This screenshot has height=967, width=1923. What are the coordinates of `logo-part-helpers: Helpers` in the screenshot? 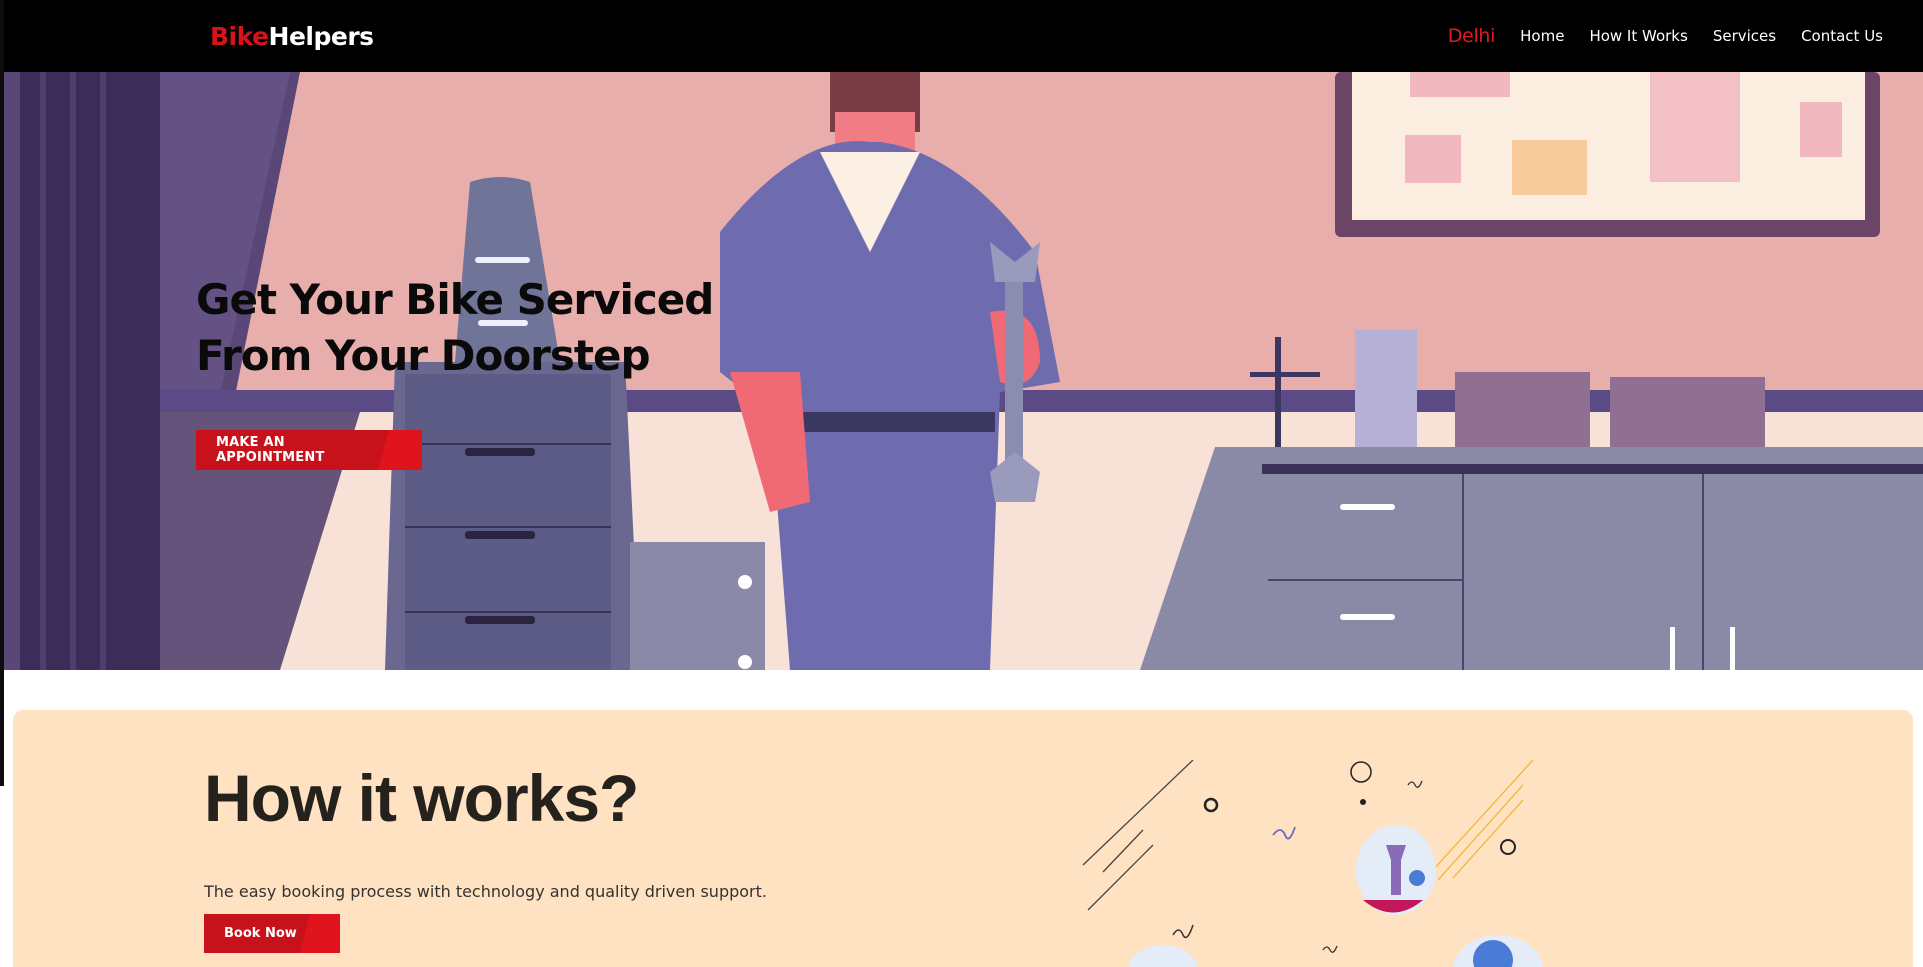 It's located at (321, 36).